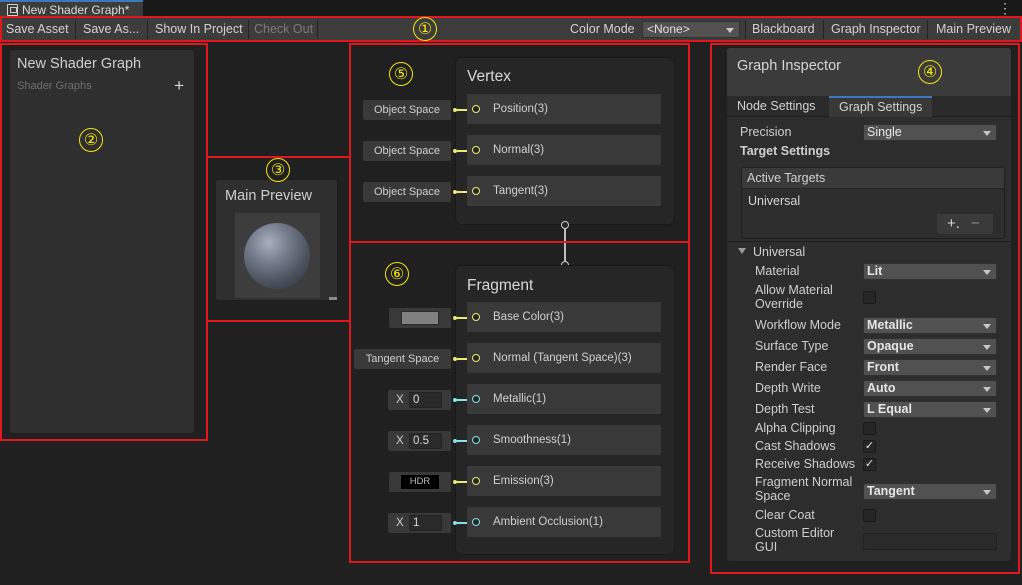  I want to click on check-out-button: Check Out, so click(283, 29).